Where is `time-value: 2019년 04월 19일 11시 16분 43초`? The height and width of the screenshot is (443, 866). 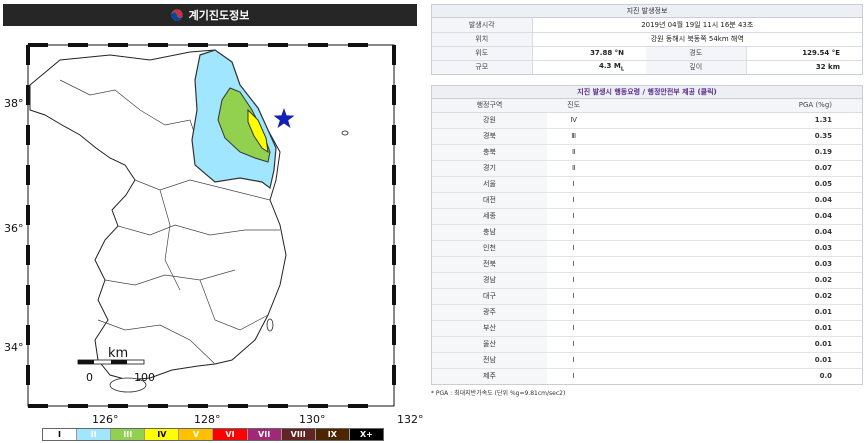 time-value: 2019년 04월 19일 11시 16분 43초 is located at coordinates (697, 25).